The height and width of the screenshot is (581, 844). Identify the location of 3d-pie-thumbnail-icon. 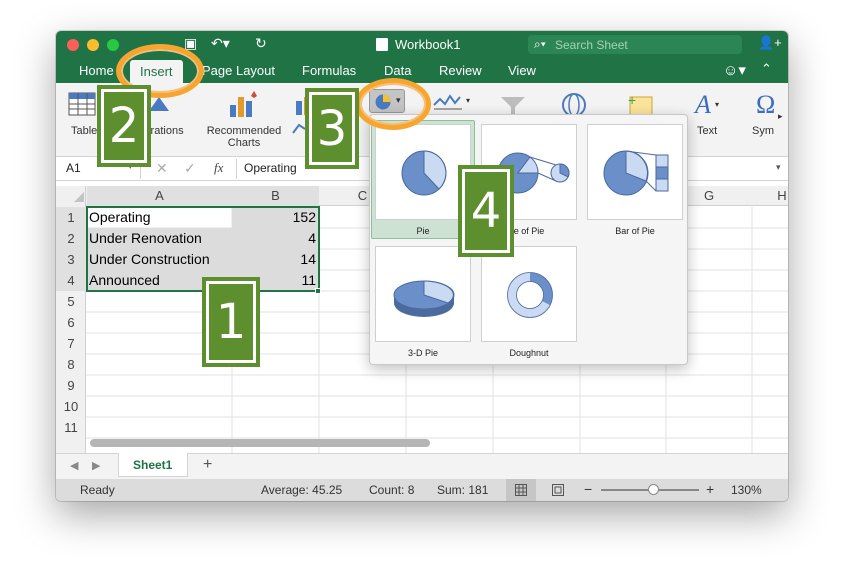
(424, 298).